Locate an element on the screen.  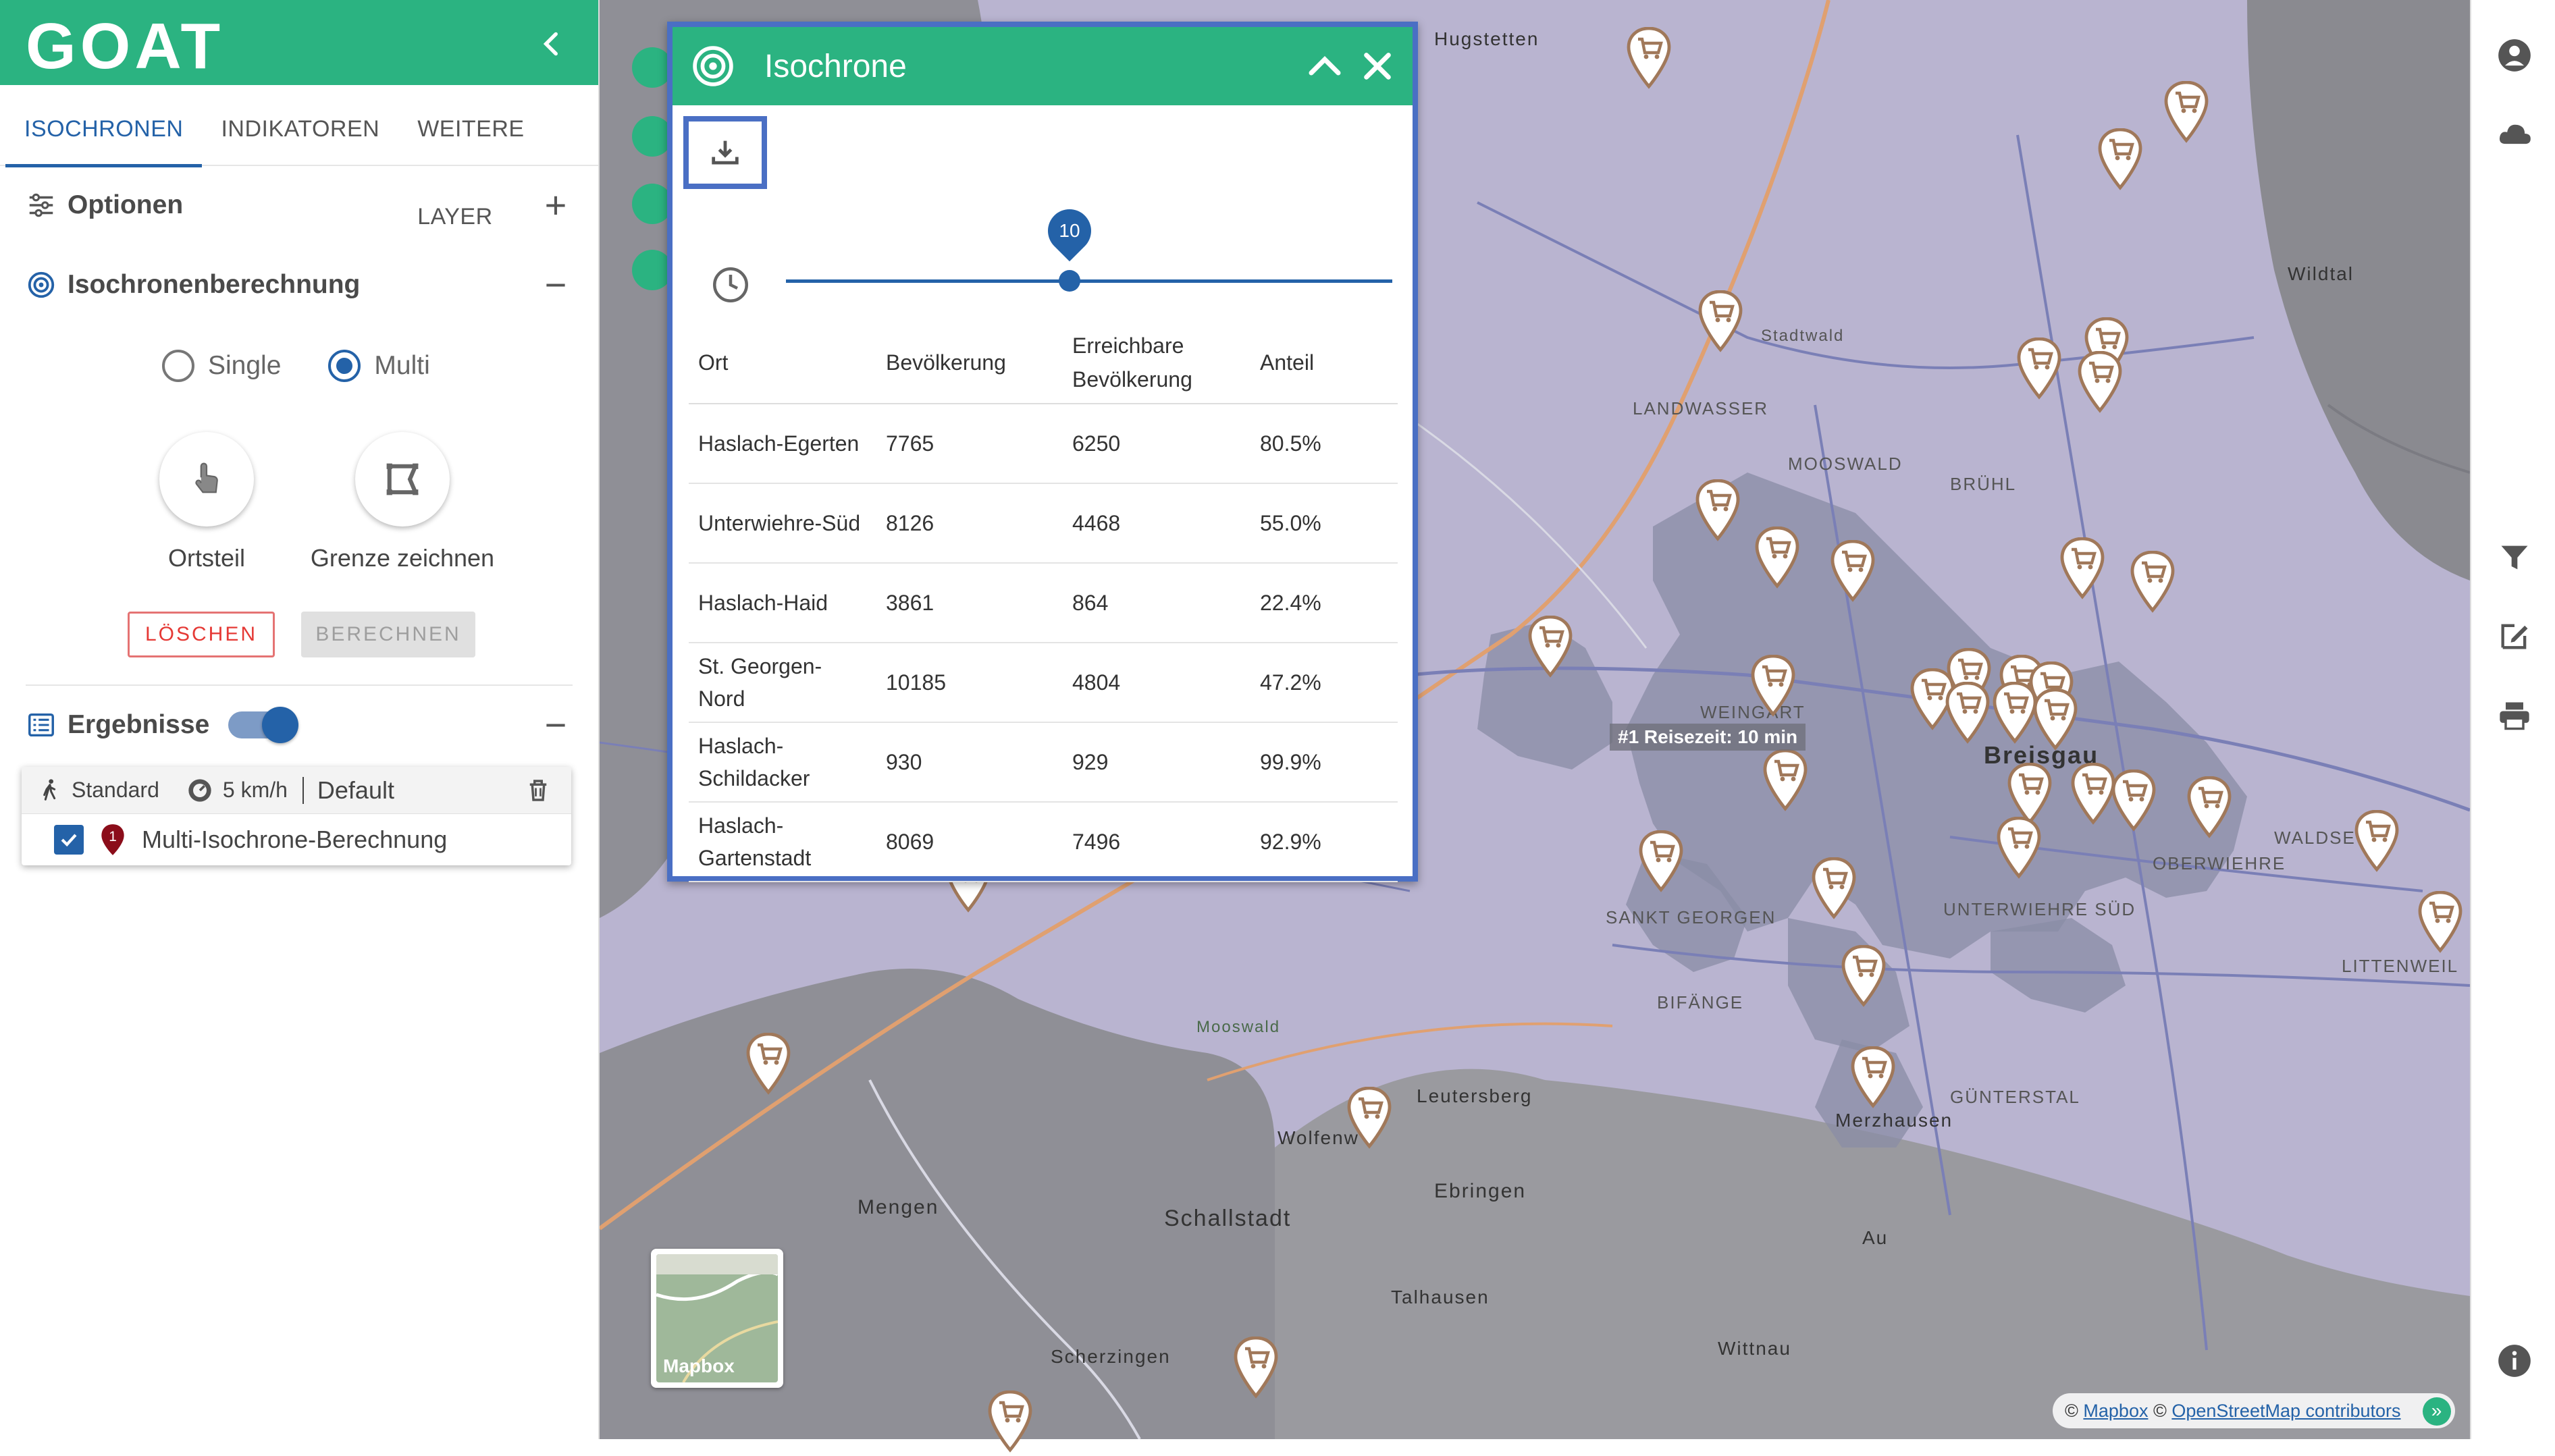
radio-multi-circle is located at coordinates (344, 366).